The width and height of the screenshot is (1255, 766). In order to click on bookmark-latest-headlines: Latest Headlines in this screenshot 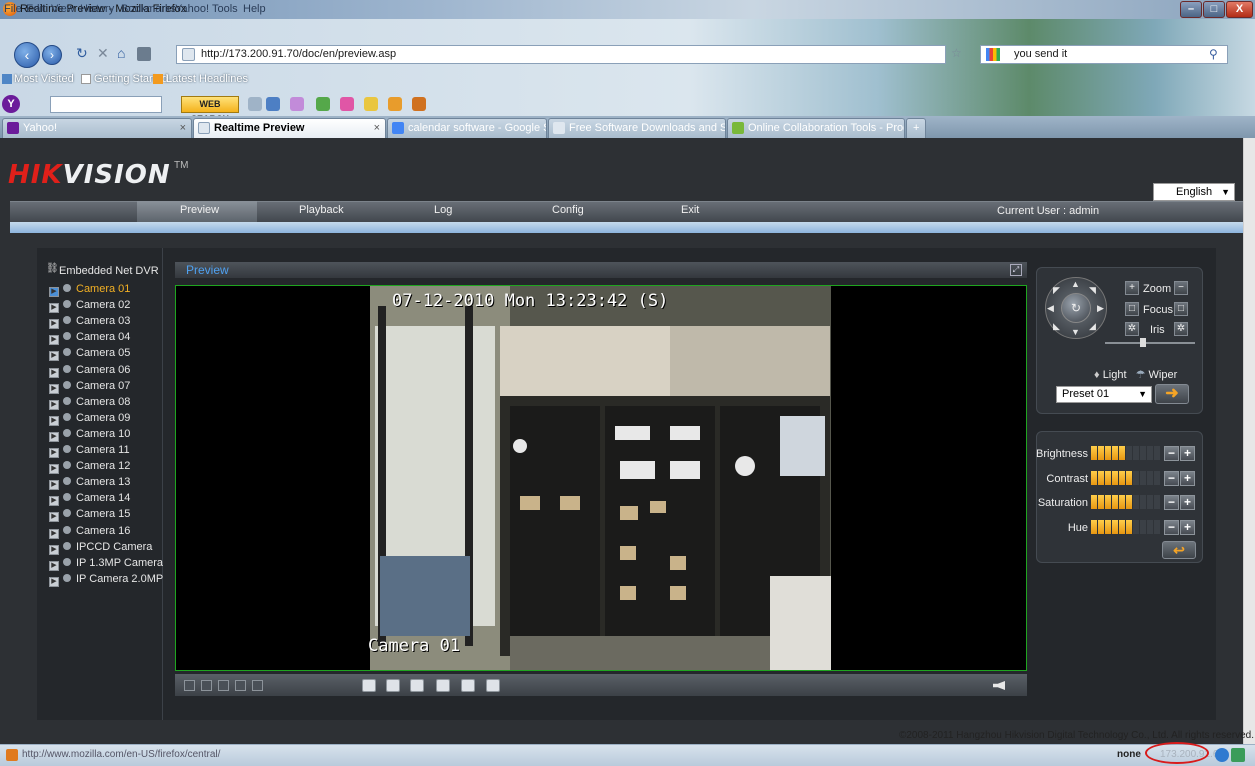, I will do `click(207, 79)`.